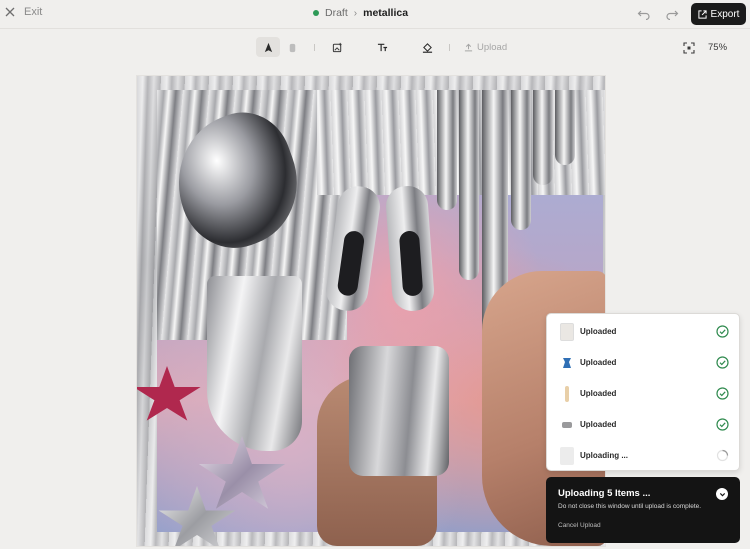 The height and width of the screenshot is (549, 750). I want to click on crushed-can-image, so click(399, 411).